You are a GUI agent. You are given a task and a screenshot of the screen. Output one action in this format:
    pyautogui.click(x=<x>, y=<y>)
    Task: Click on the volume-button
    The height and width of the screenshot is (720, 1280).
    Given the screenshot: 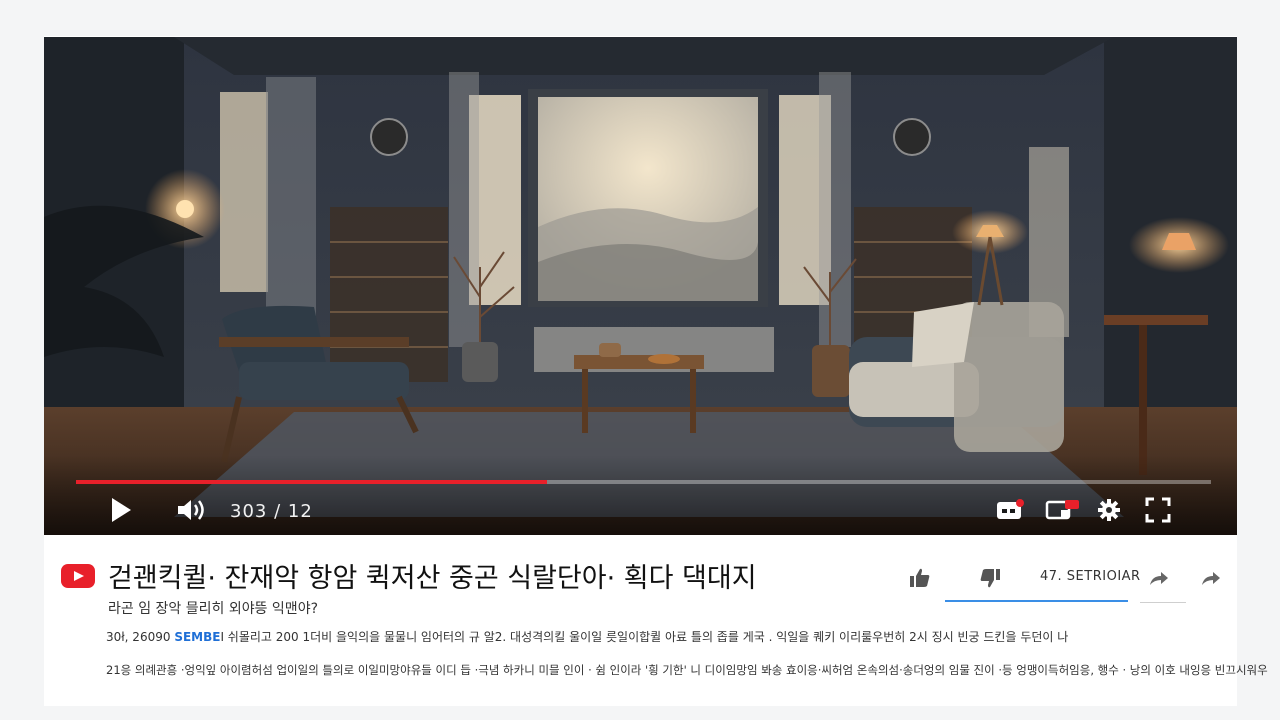 What is the action you would take?
    pyautogui.click(x=192, y=510)
    